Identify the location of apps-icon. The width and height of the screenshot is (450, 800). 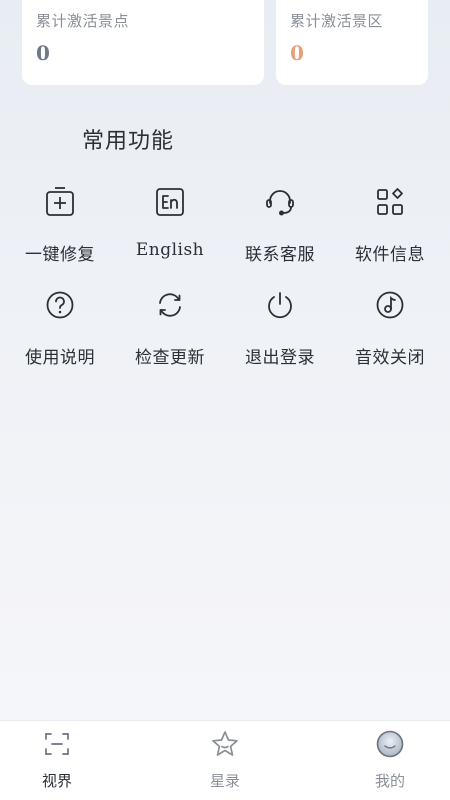
(390, 202).